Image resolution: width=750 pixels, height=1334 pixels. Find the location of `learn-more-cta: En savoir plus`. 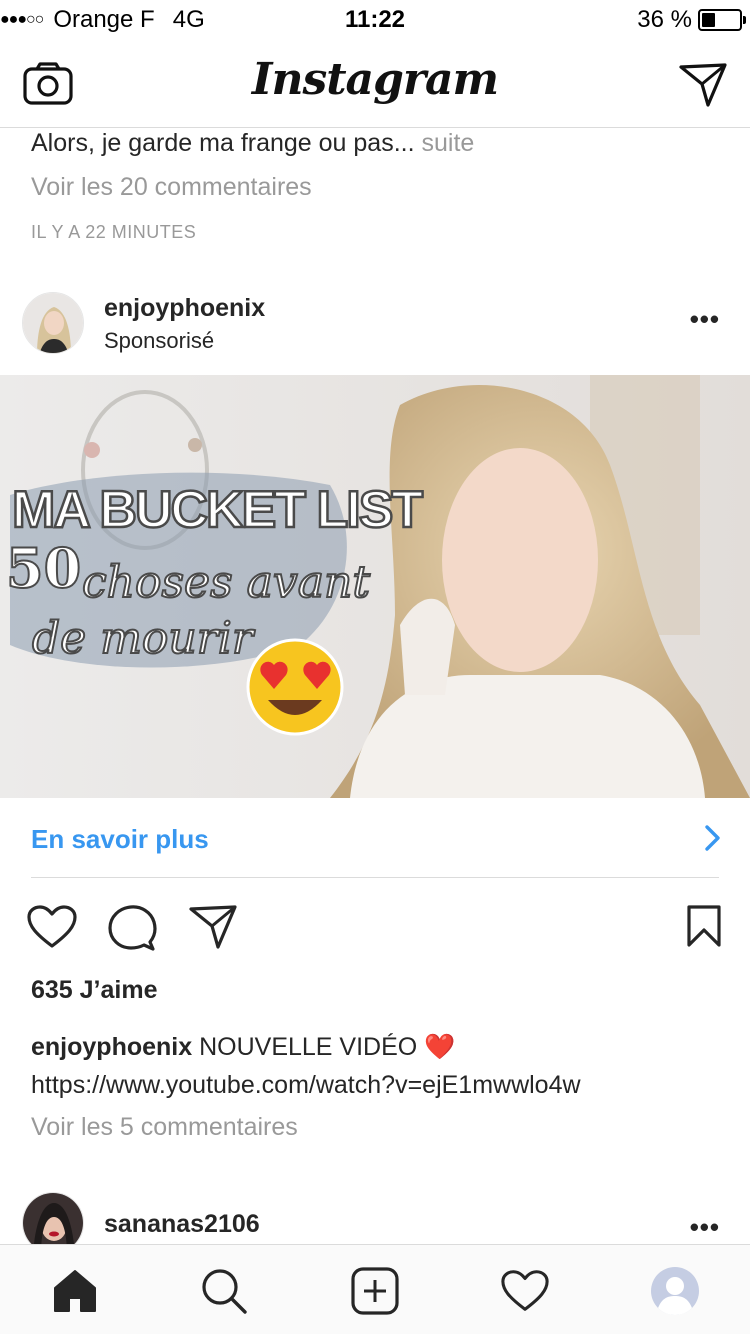

learn-more-cta: En savoir plus is located at coordinates (375, 838).